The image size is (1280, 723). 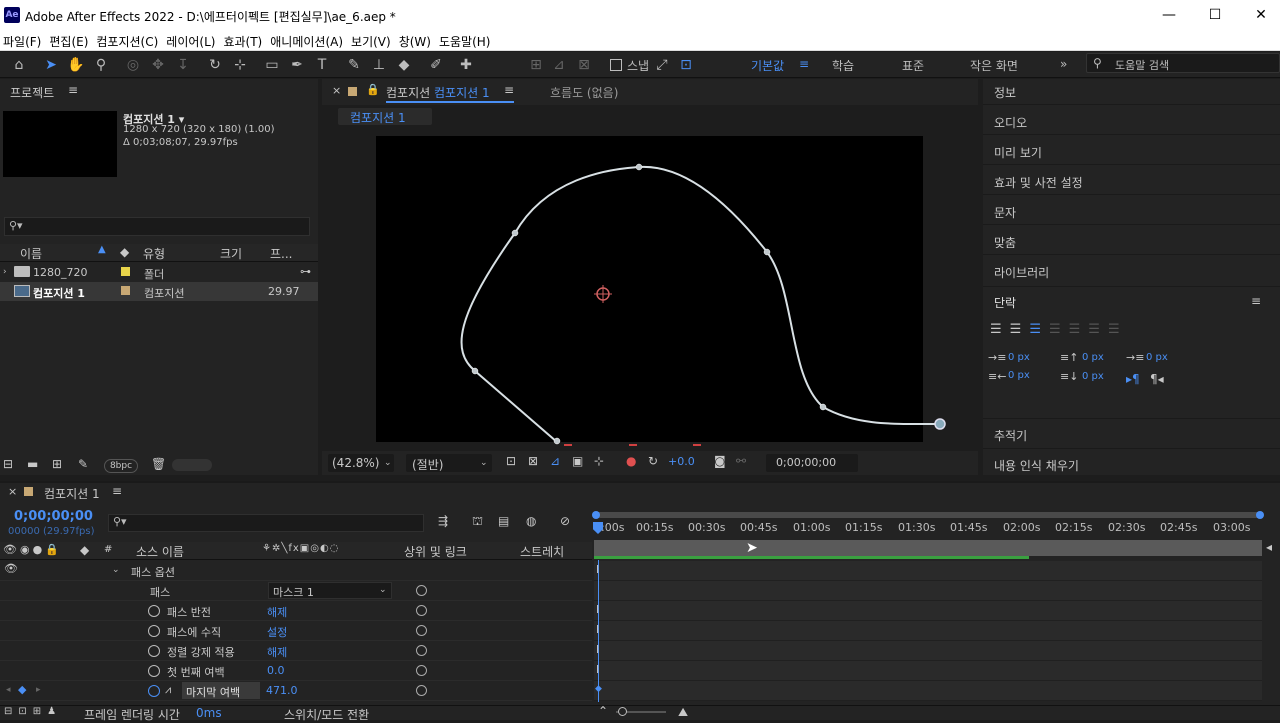 What do you see at coordinates (31, 253) in the screenshot?
I see `col-name: 이름` at bounding box center [31, 253].